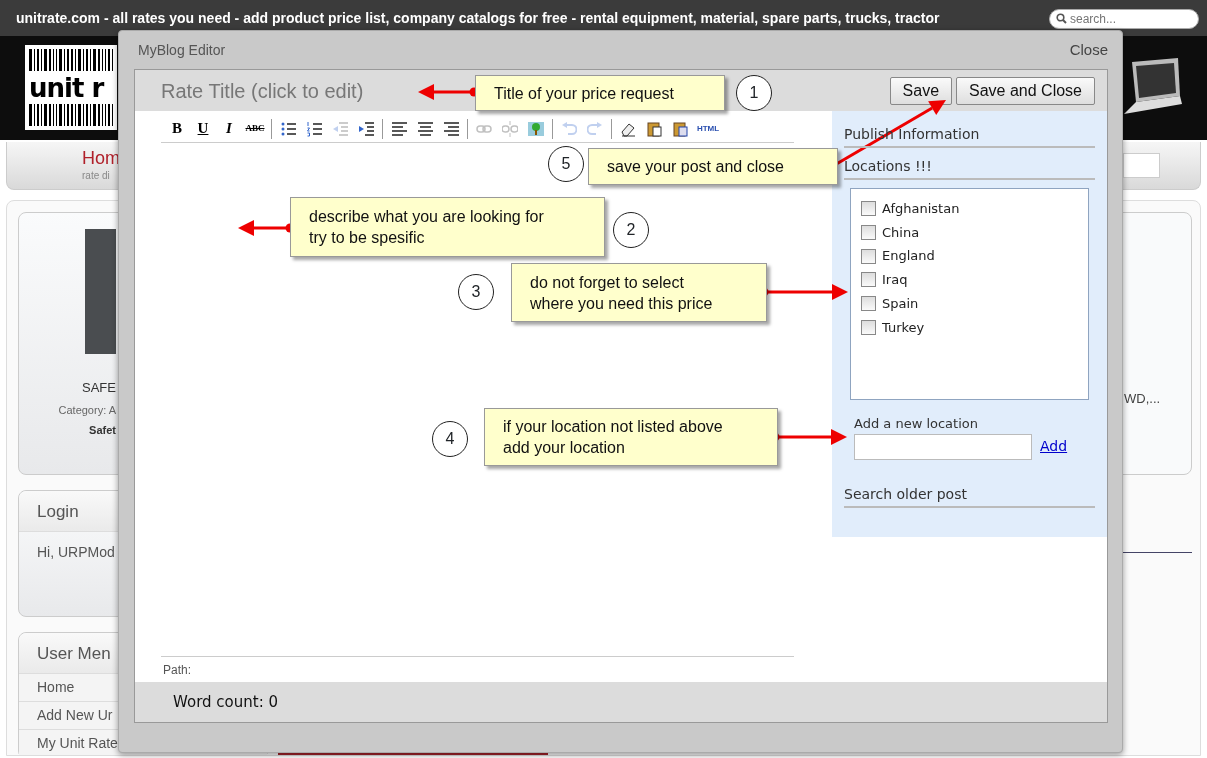  What do you see at coordinates (584, 93) in the screenshot?
I see `callout-text: Title of your price request` at bounding box center [584, 93].